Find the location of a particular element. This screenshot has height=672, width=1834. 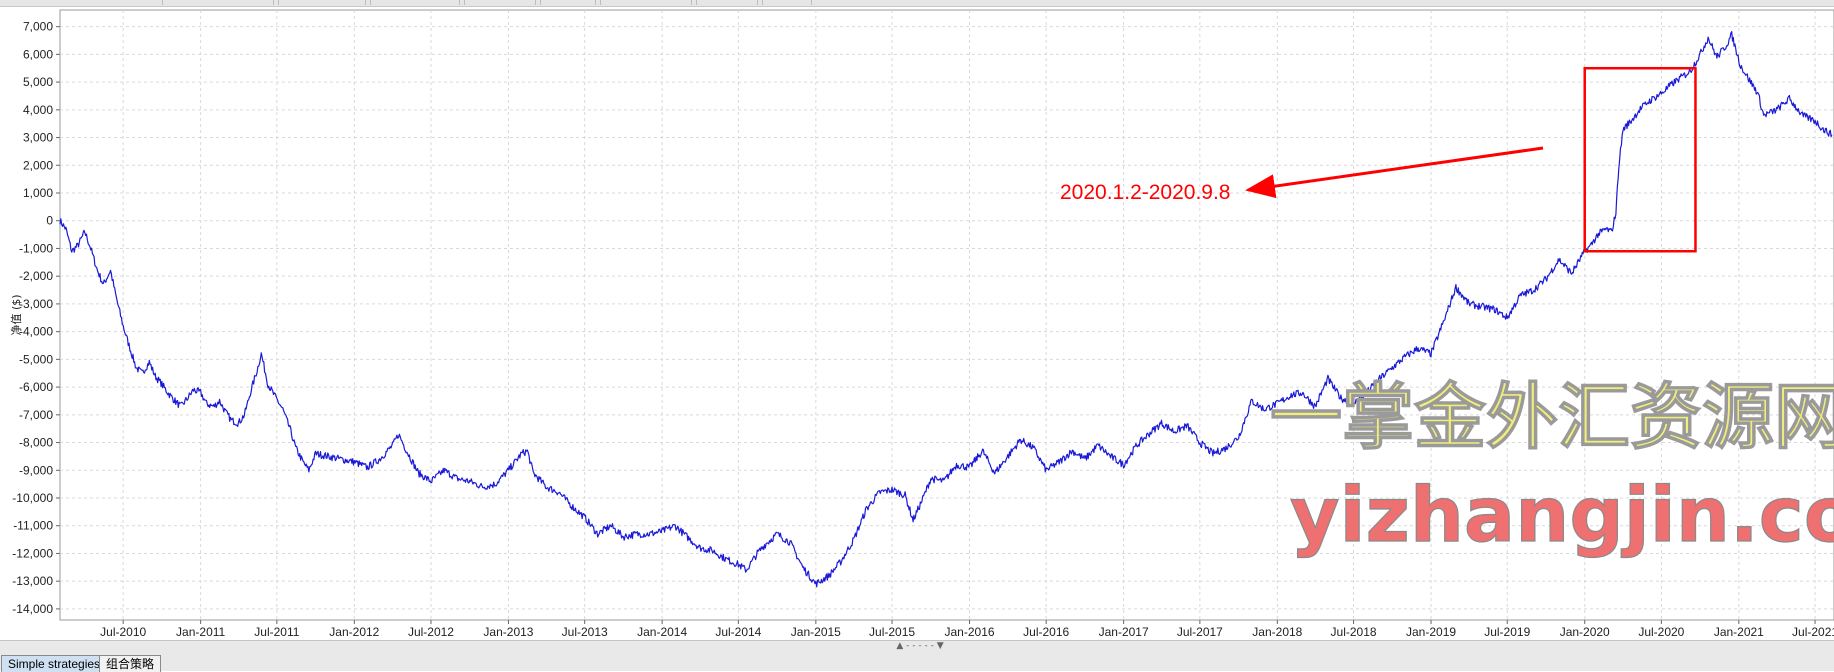

tab-simple-strategies: Simple strategies is located at coordinates (54, 663).